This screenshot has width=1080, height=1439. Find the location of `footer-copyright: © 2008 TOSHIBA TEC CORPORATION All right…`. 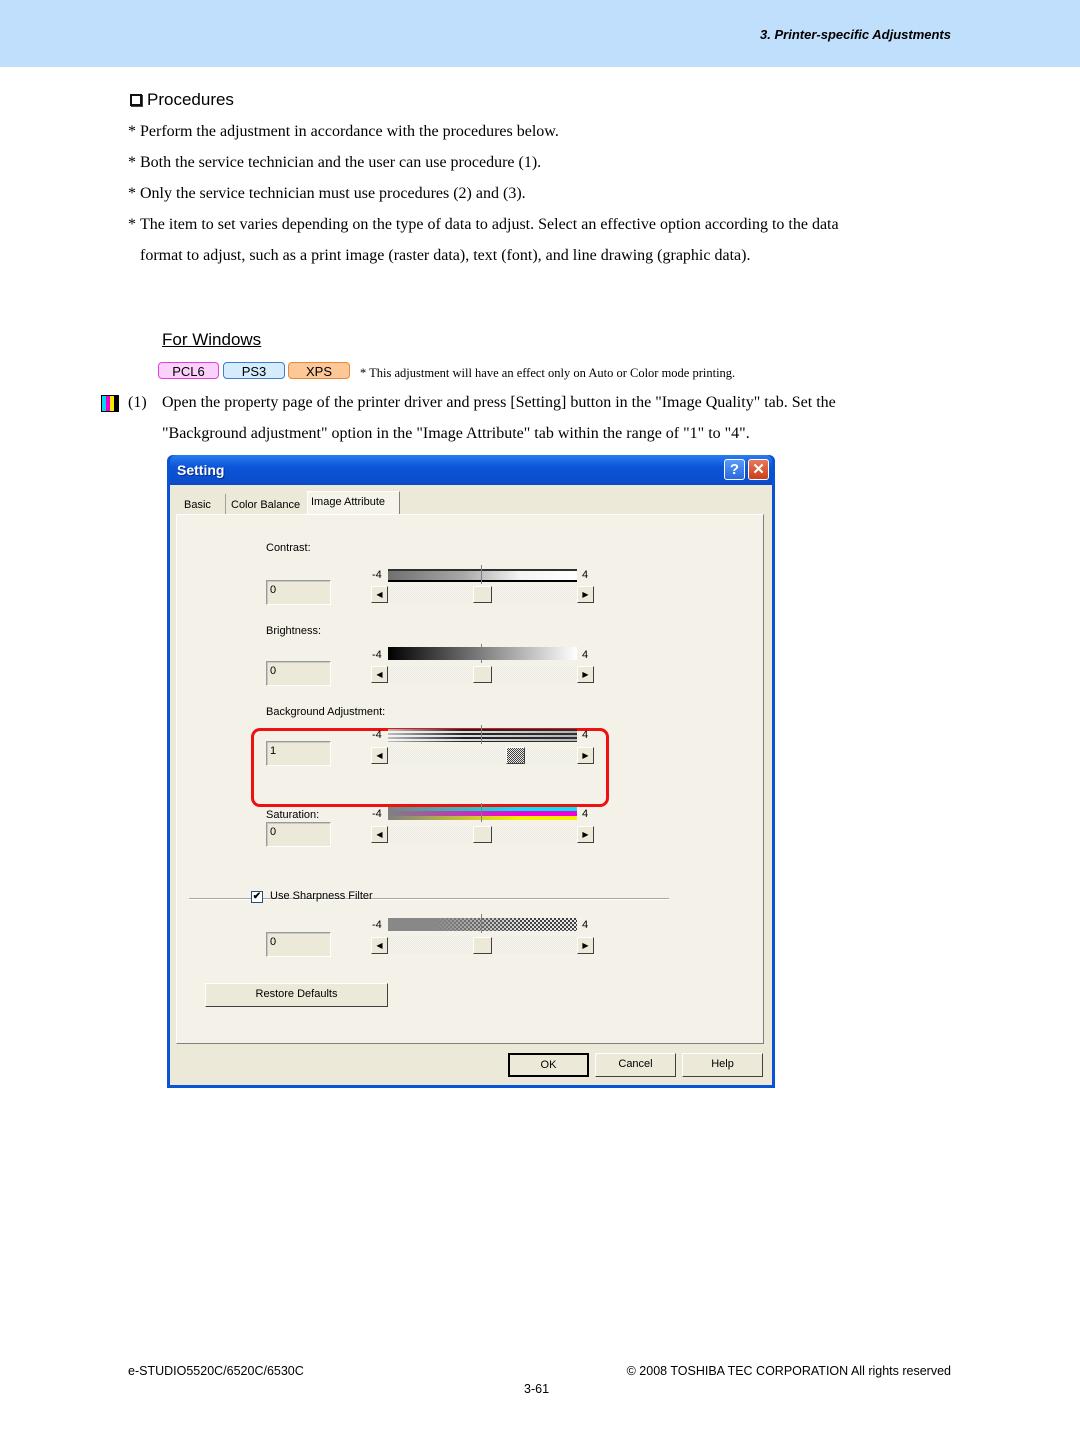

footer-copyright: © 2008 TOSHIBA TEC CORPORATION All right… is located at coordinates (788, 1371).